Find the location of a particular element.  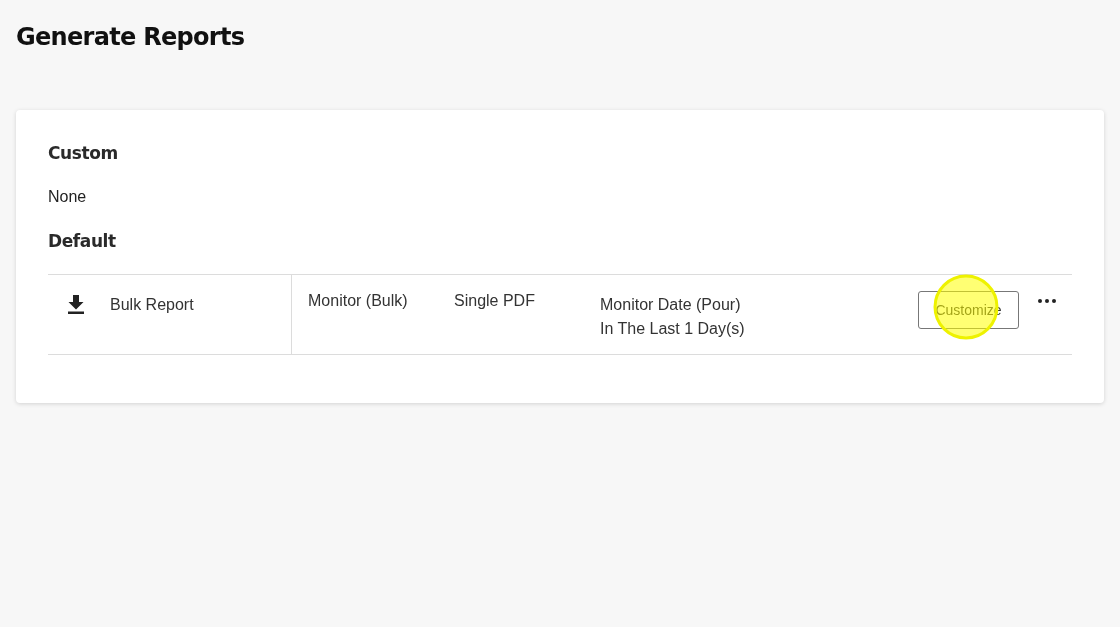

download-icon is located at coordinates (76, 304).